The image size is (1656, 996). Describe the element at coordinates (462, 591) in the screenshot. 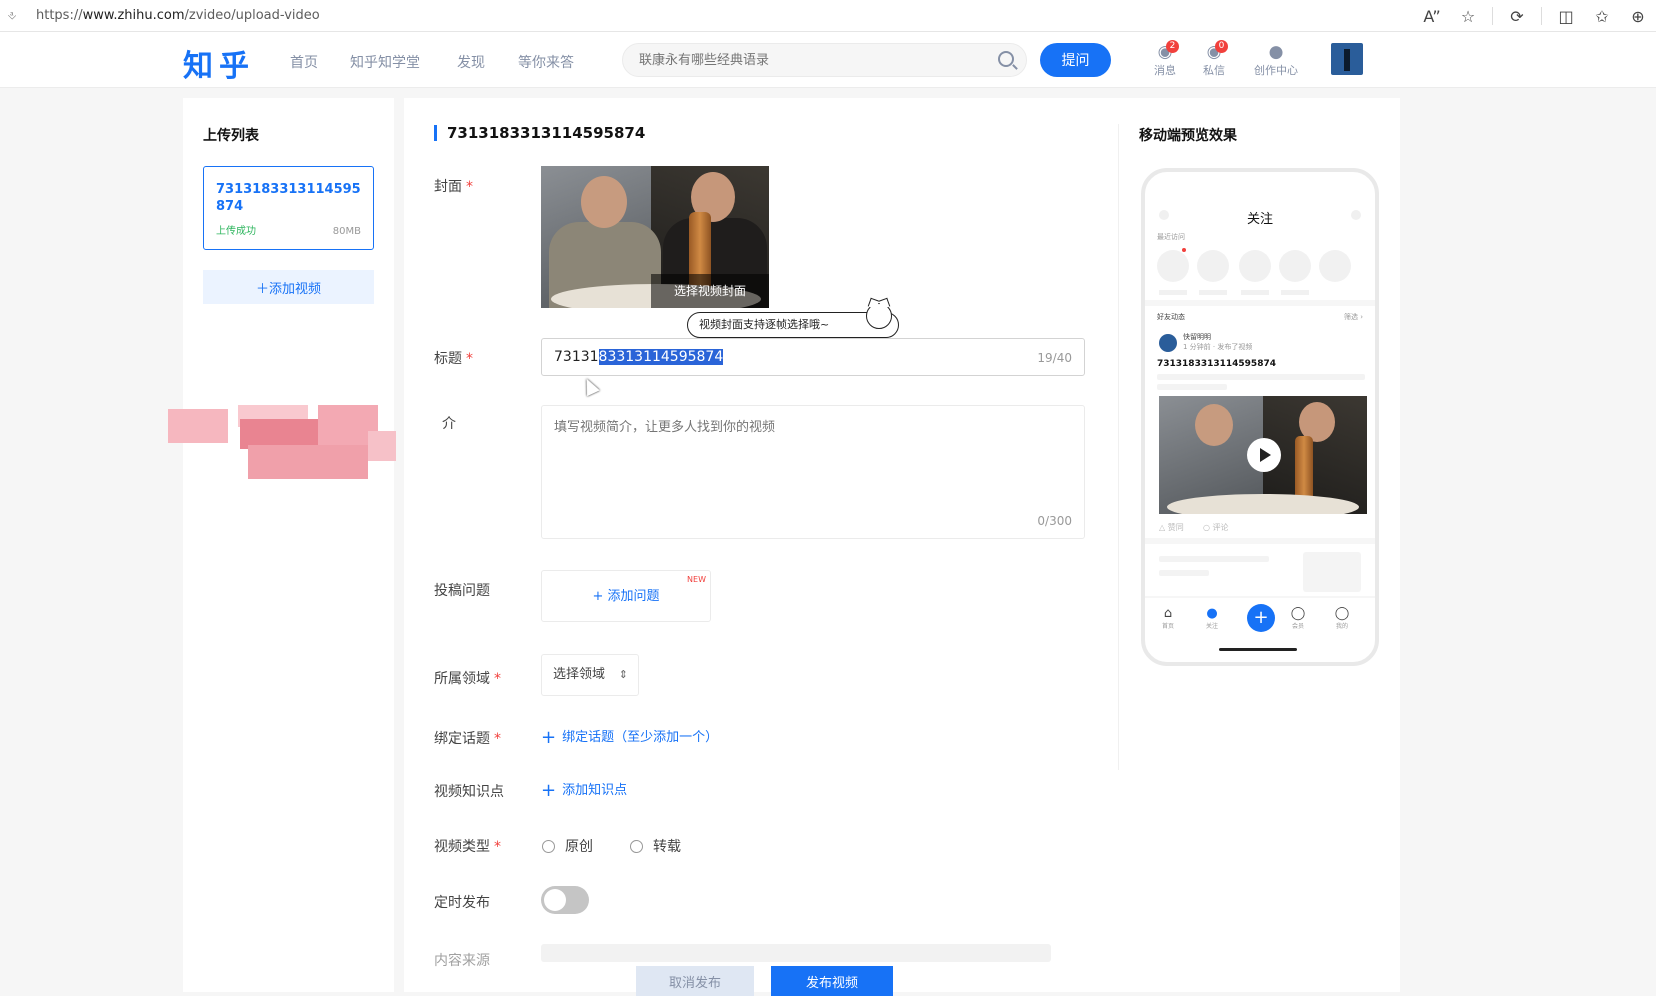

I see `submit-question-label: 投稿问题` at that location.